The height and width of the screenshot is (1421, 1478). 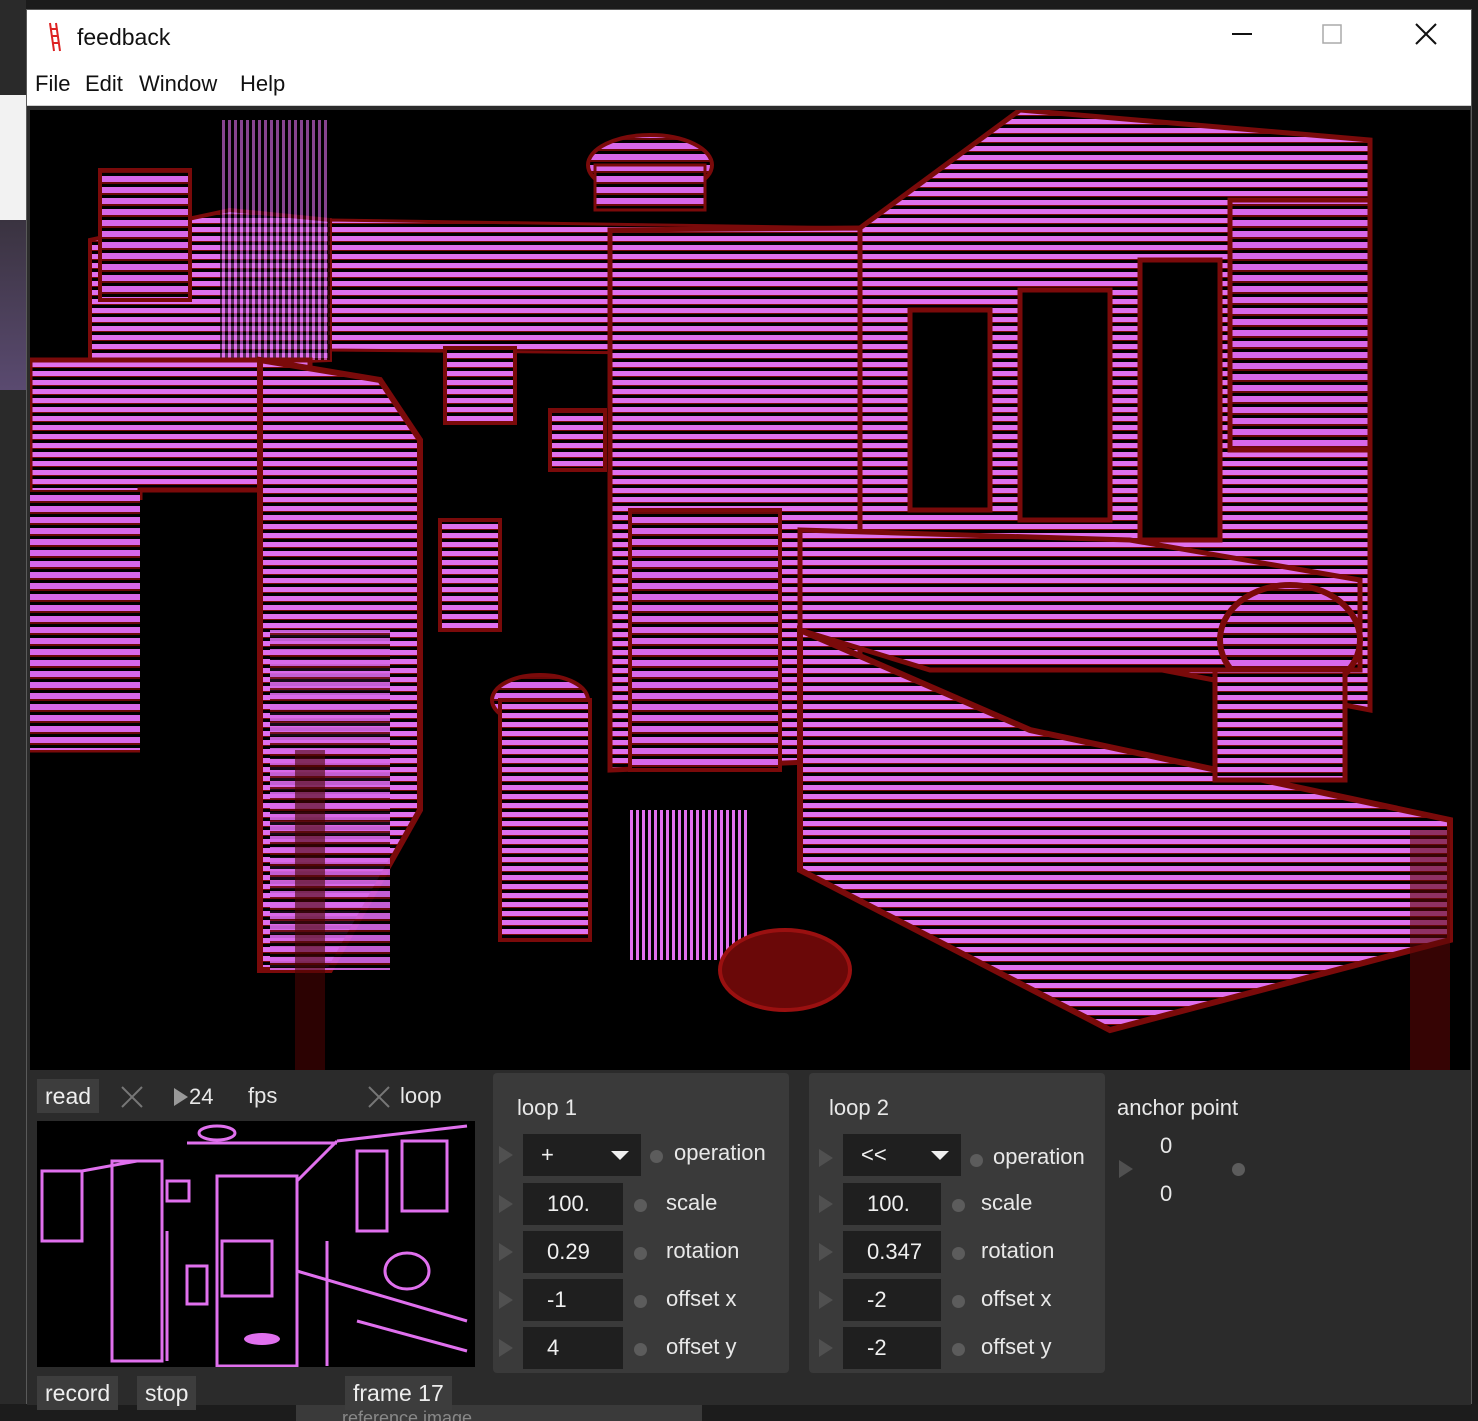 What do you see at coordinates (421, 1095) in the screenshot?
I see `loop-label: loop` at bounding box center [421, 1095].